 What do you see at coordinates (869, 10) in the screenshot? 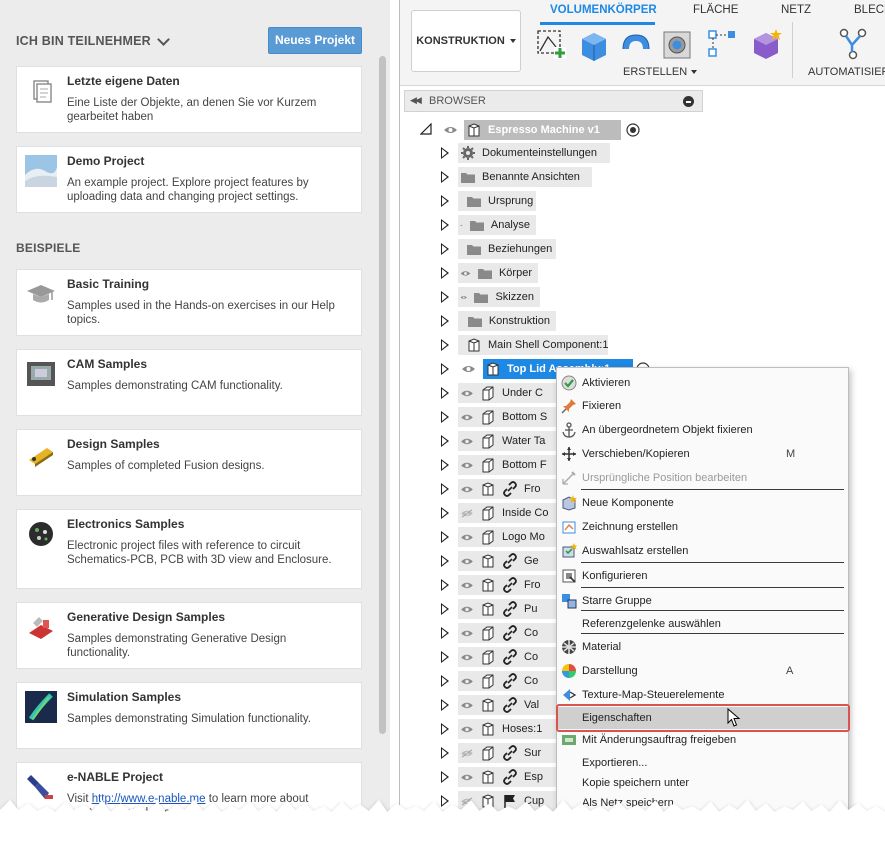
I see `tab-sheet-metal: BLECH` at bounding box center [869, 10].